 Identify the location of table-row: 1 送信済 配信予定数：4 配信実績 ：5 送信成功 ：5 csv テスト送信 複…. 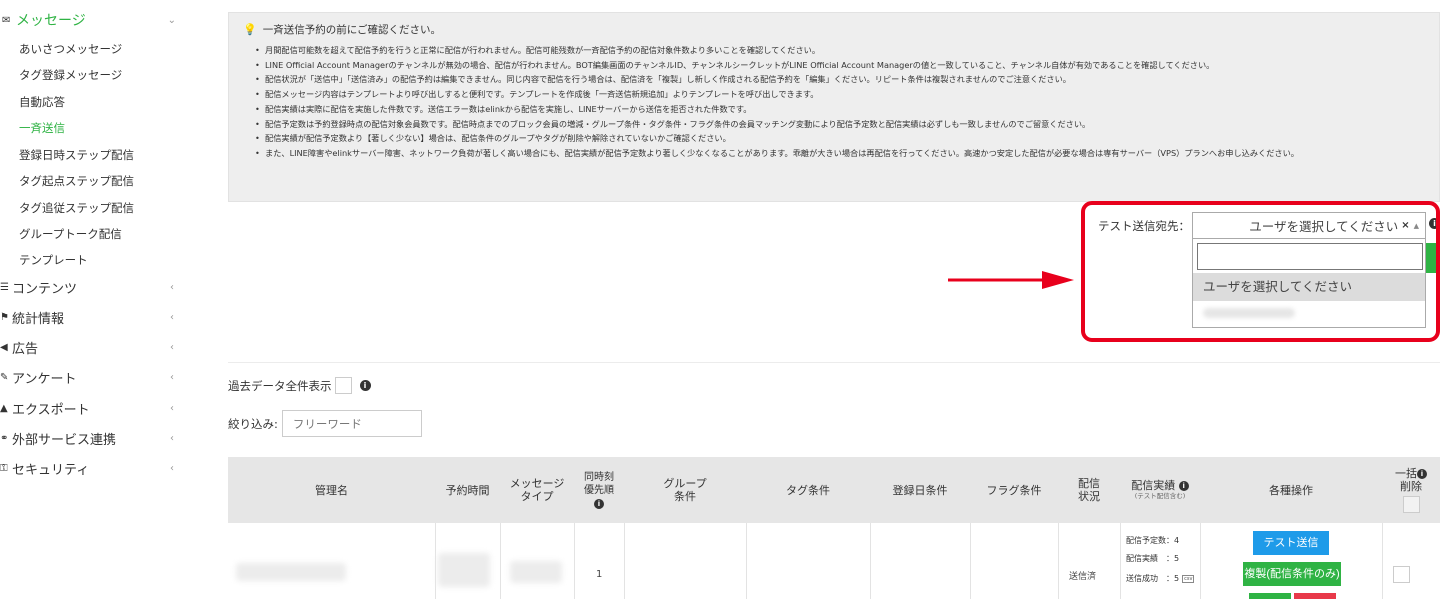
(834, 561).